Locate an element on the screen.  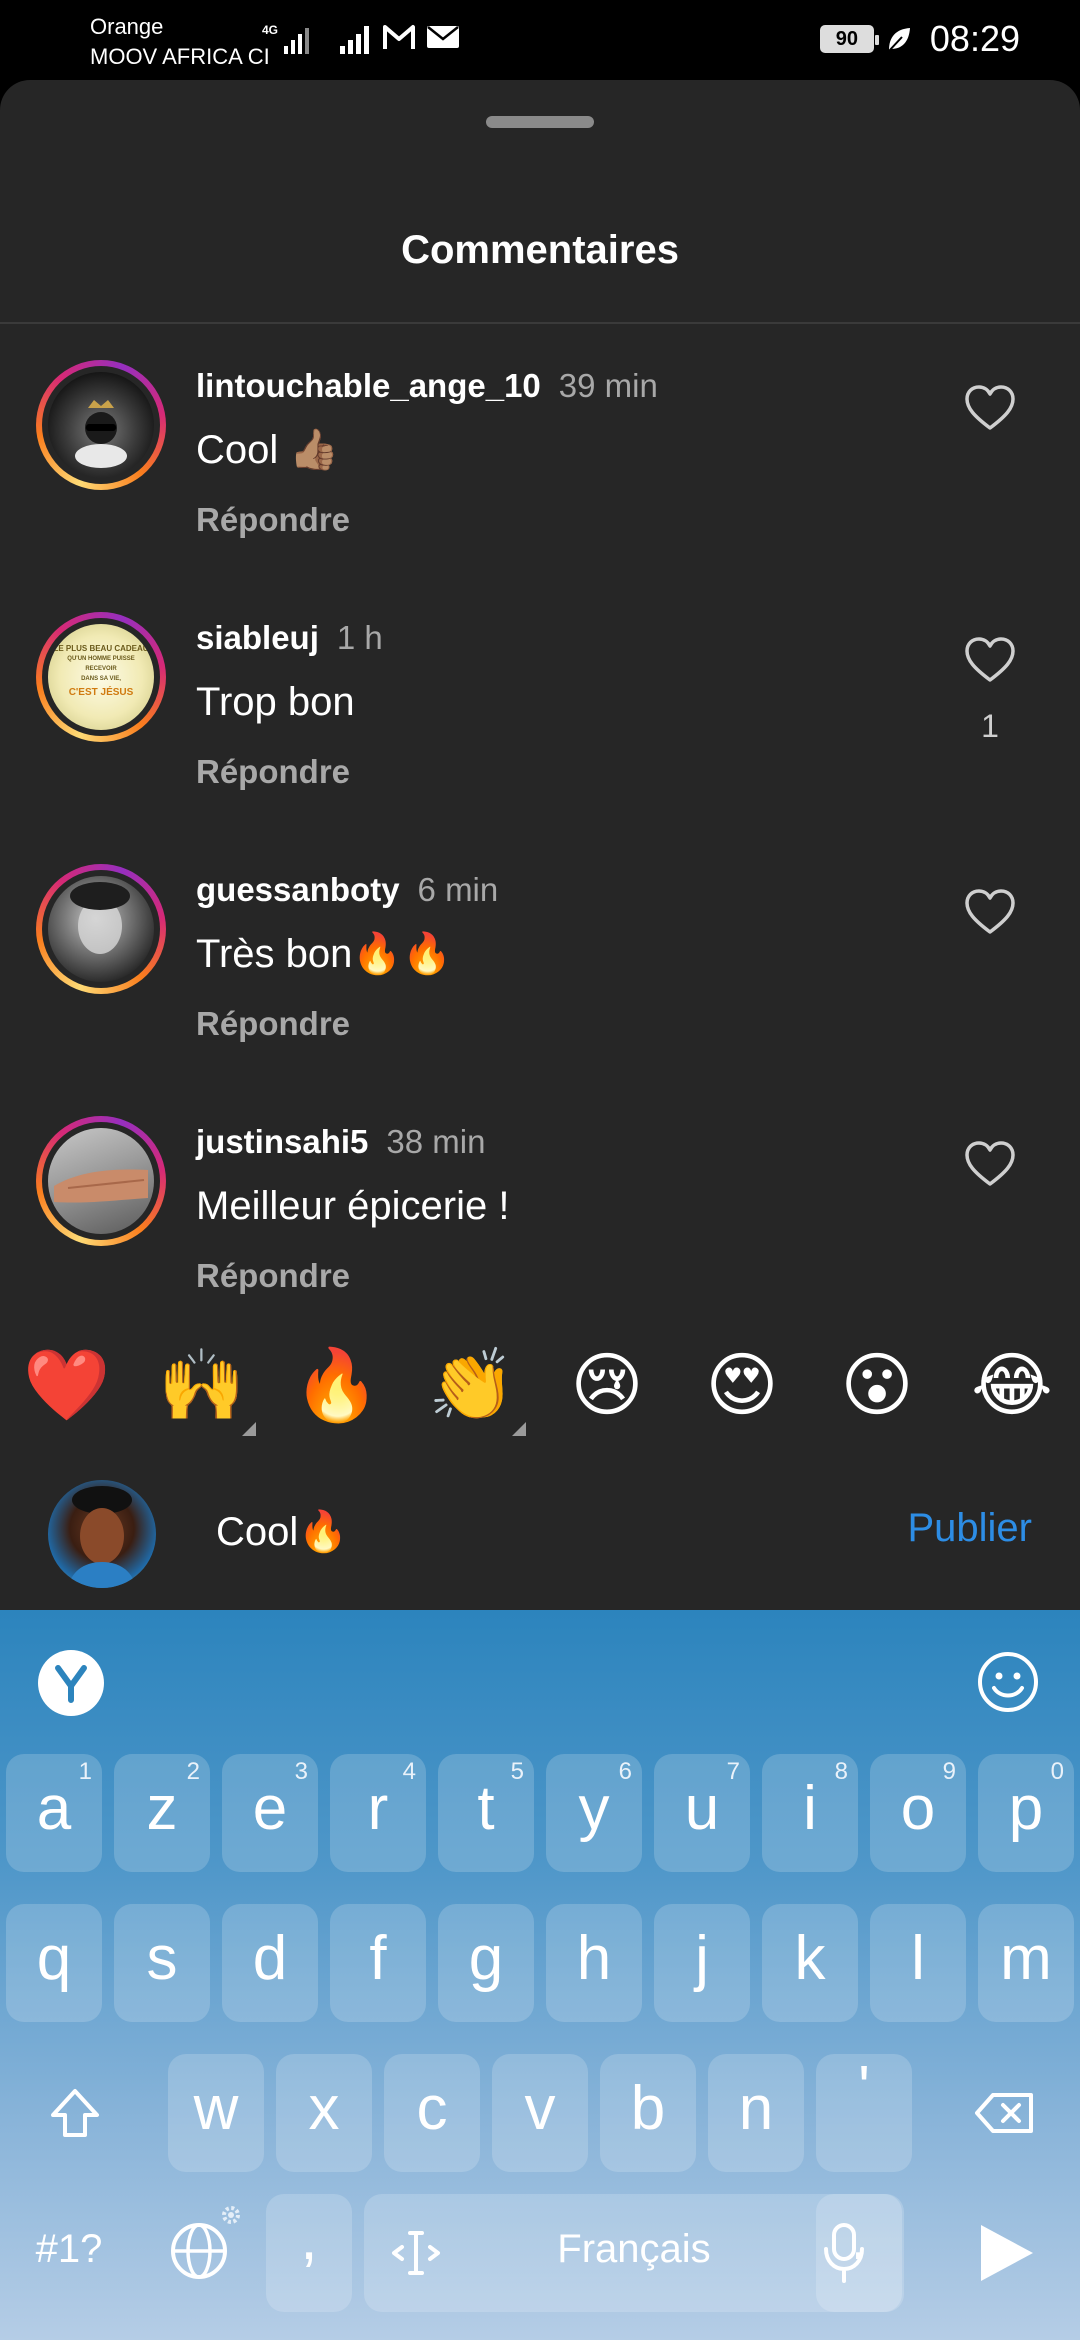
emoji-clap: 👏 is located at coordinates (472, 1385).